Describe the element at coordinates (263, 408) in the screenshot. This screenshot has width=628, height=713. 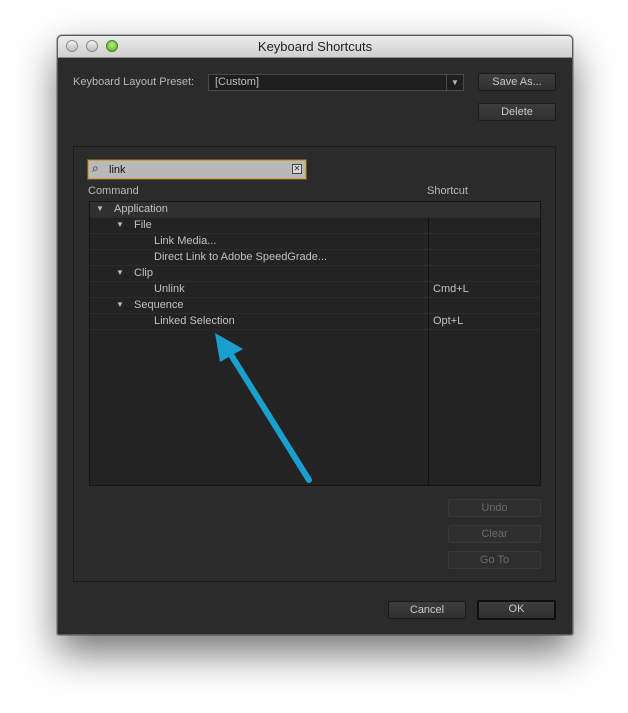
I see `arrow-icon` at that location.